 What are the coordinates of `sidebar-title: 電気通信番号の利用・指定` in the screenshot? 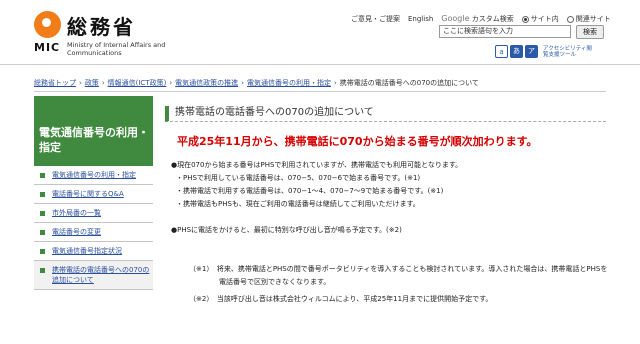 It's located at (93, 131).